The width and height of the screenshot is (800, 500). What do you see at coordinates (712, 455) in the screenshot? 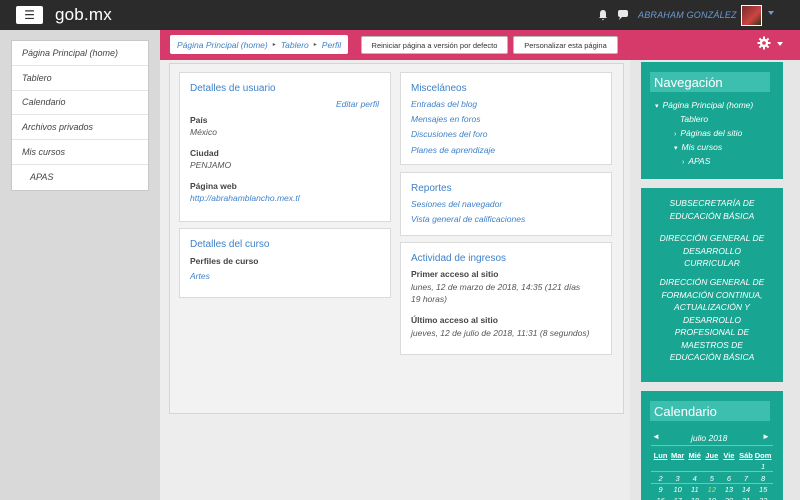
I see `calendar-weekdays: Lun Mar Mié Jue Vie Sáb Dom` at bounding box center [712, 455].